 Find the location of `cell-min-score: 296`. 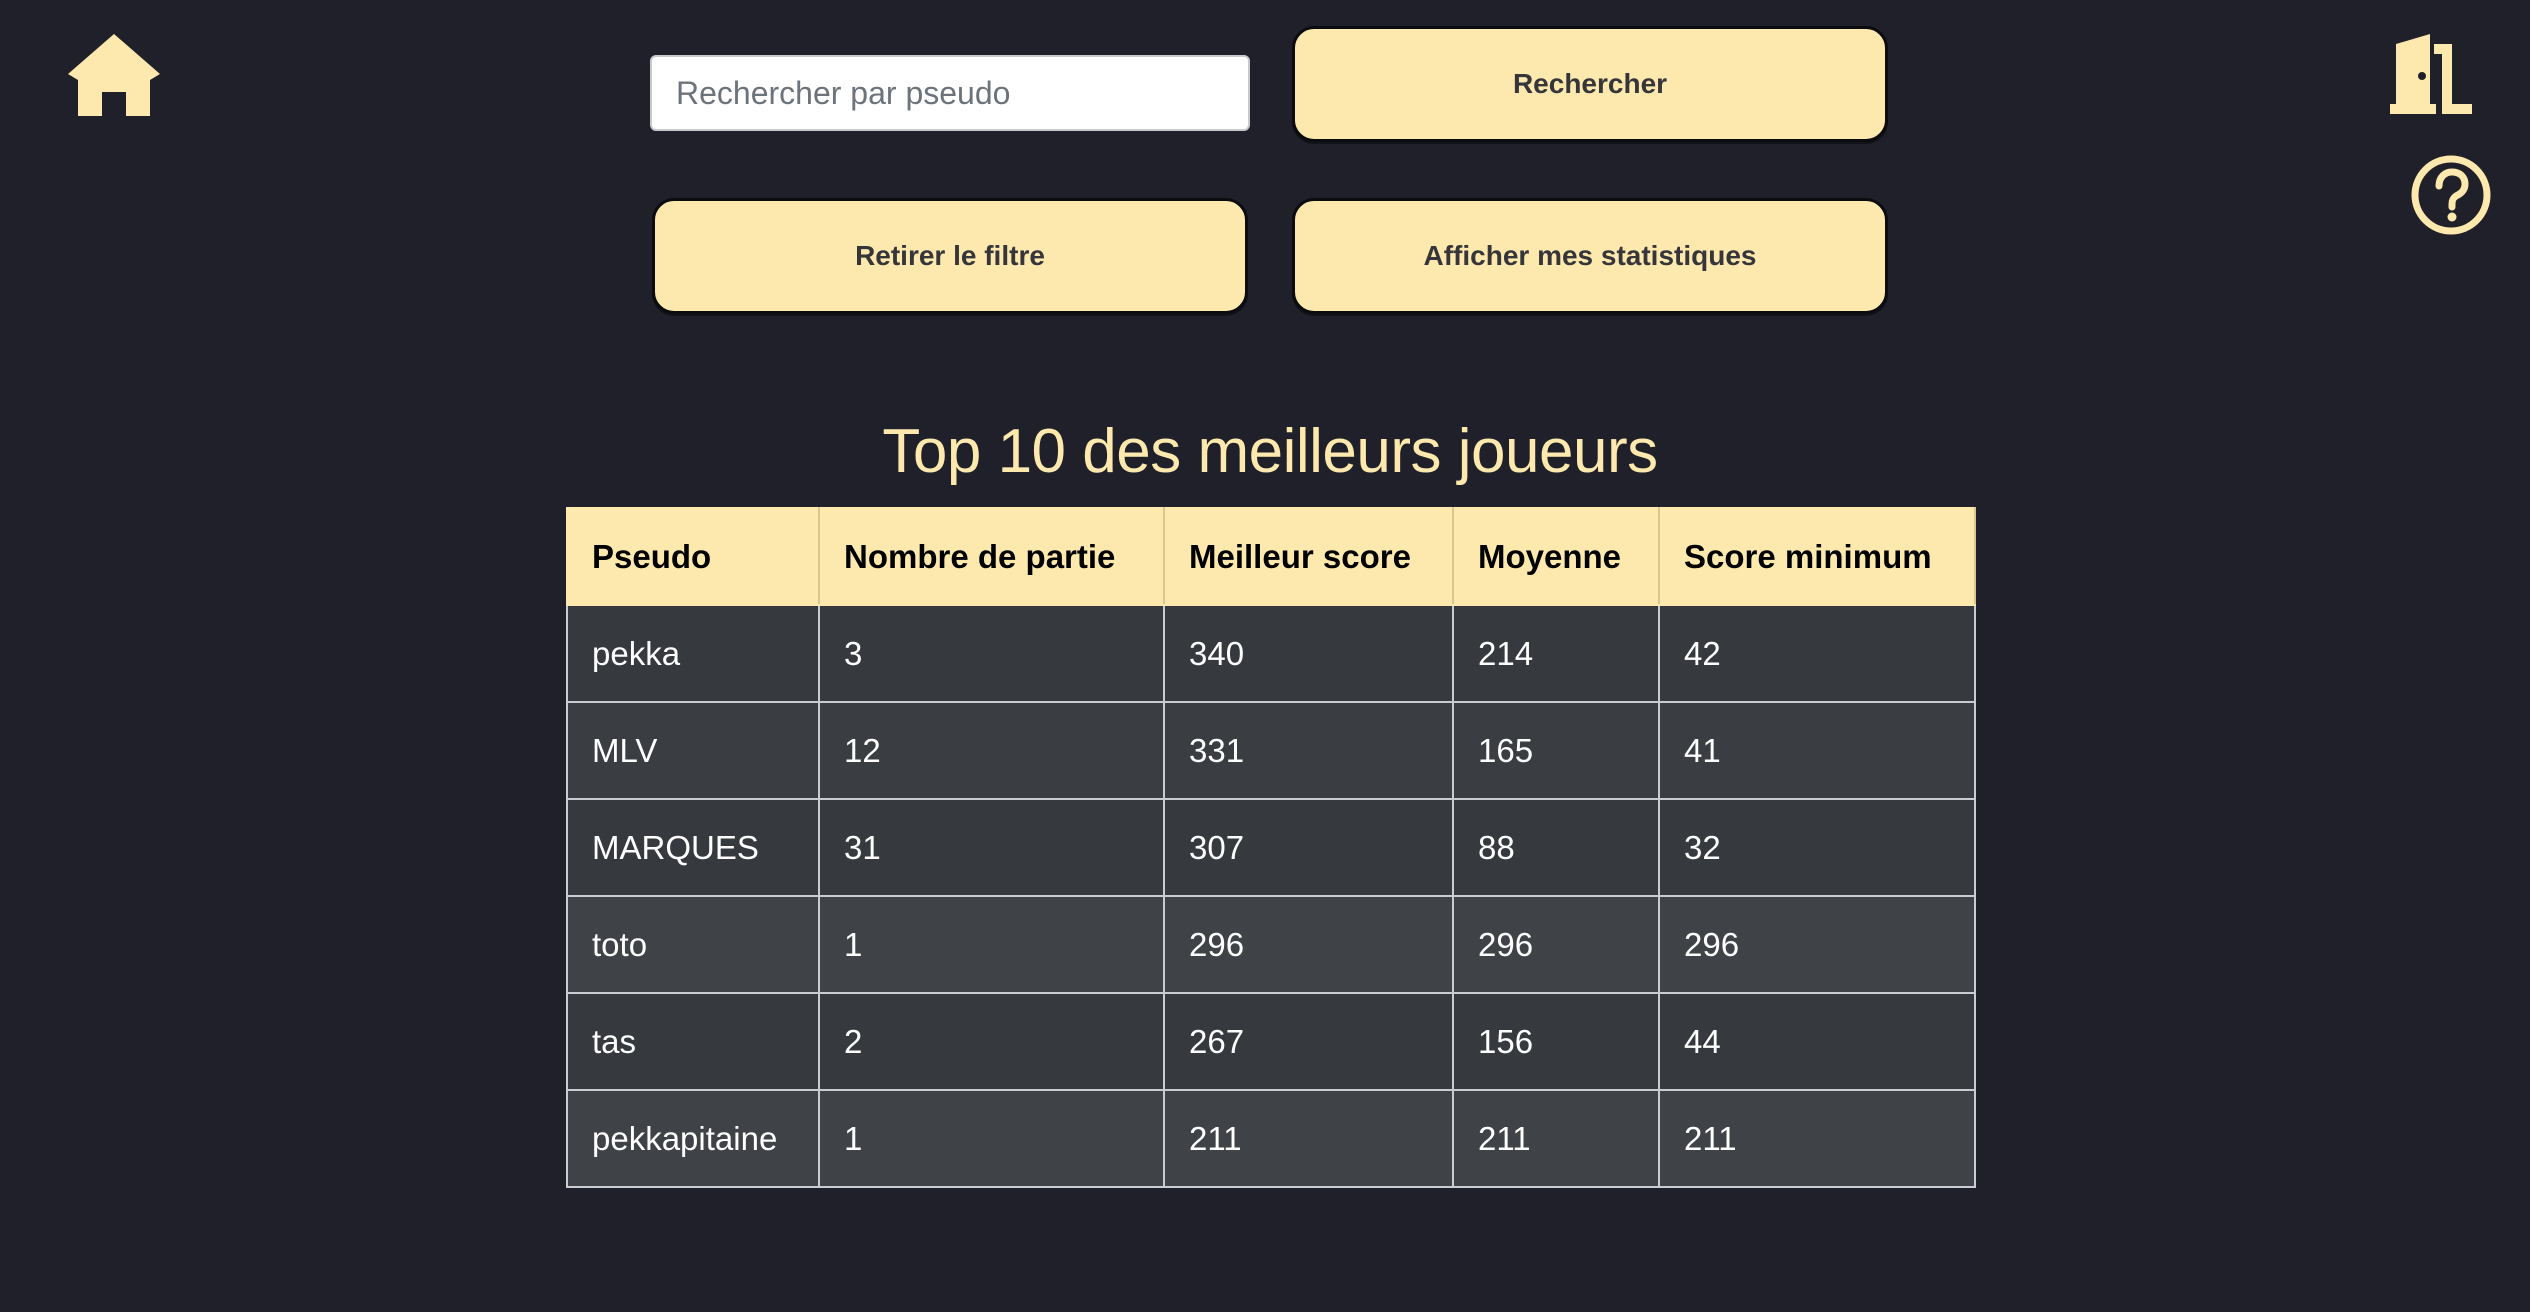

cell-min-score: 296 is located at coordinates (1817, 944).